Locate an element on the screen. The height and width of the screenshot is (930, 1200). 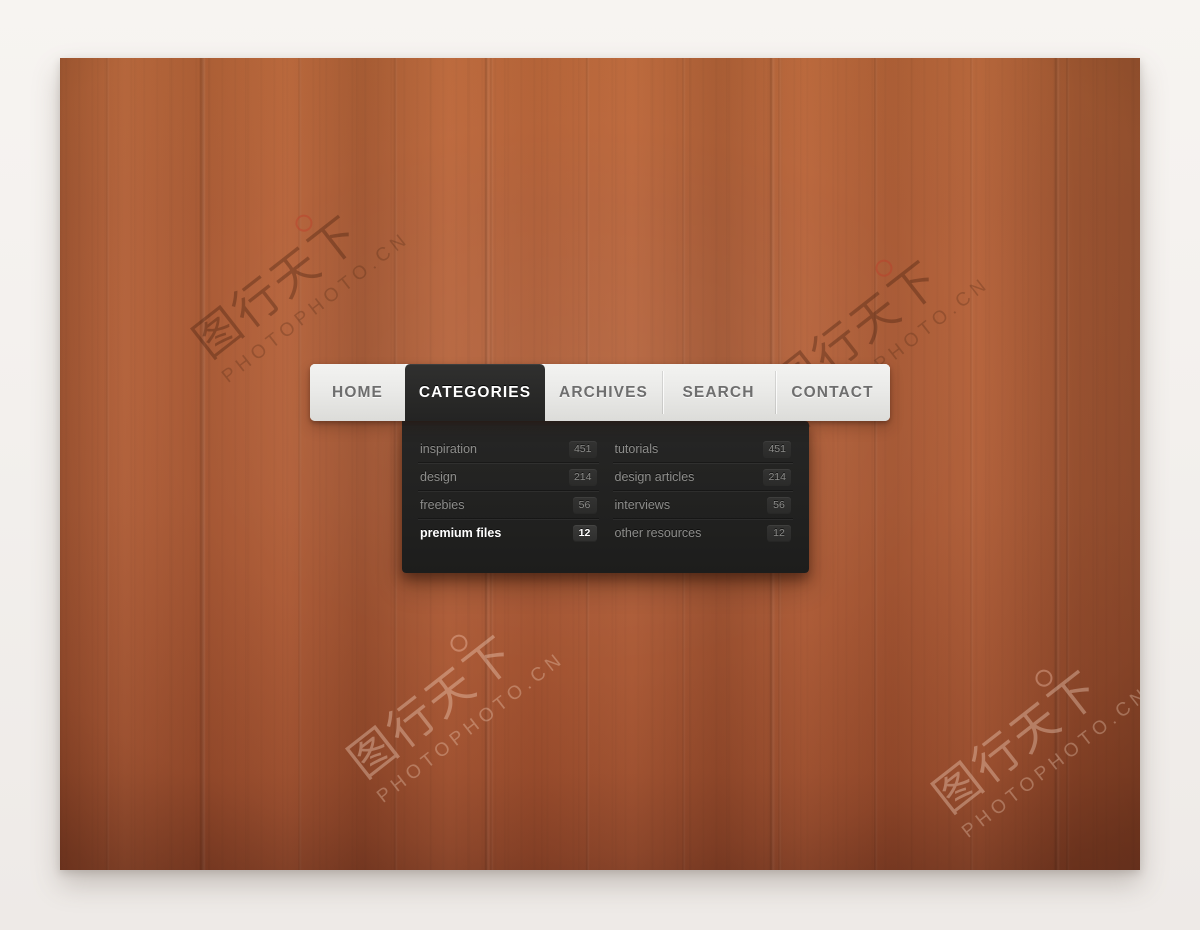
dropdown-item-label: premium files is located at coordinates (461, 533).